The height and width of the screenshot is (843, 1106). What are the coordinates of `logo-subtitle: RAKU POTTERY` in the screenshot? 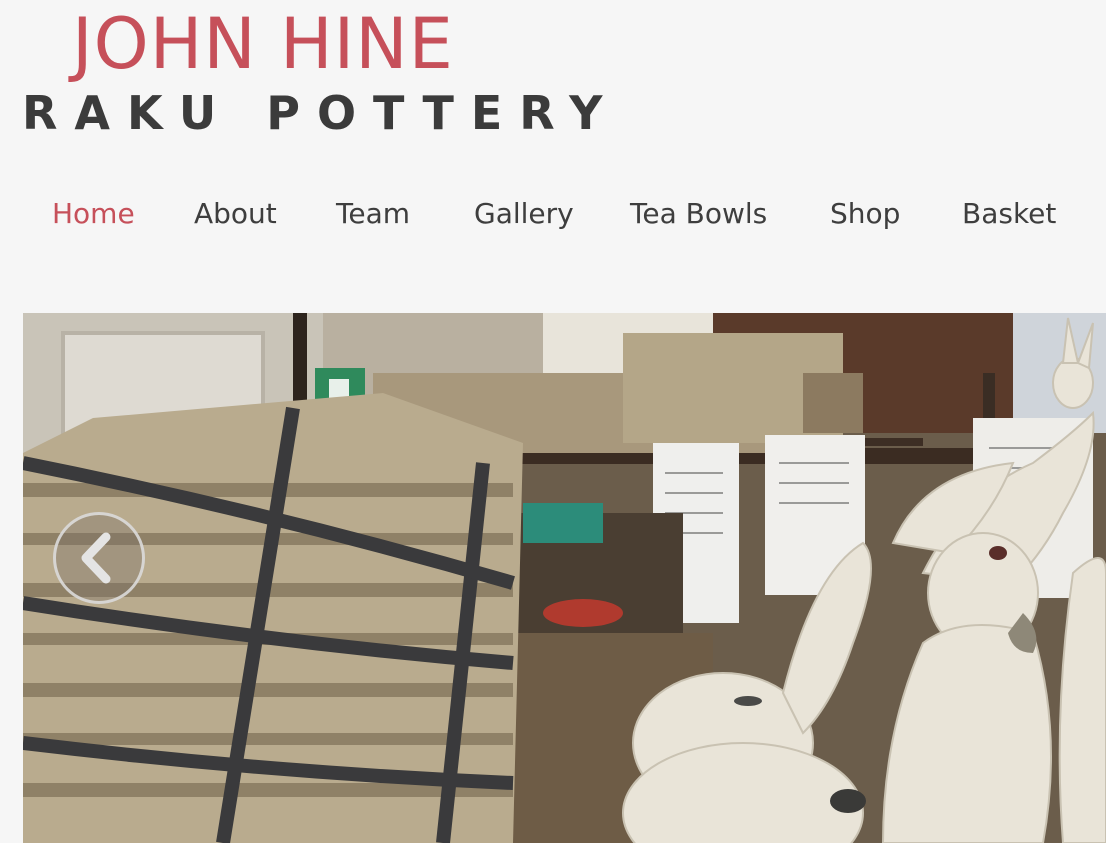 It's located at (321, 113).